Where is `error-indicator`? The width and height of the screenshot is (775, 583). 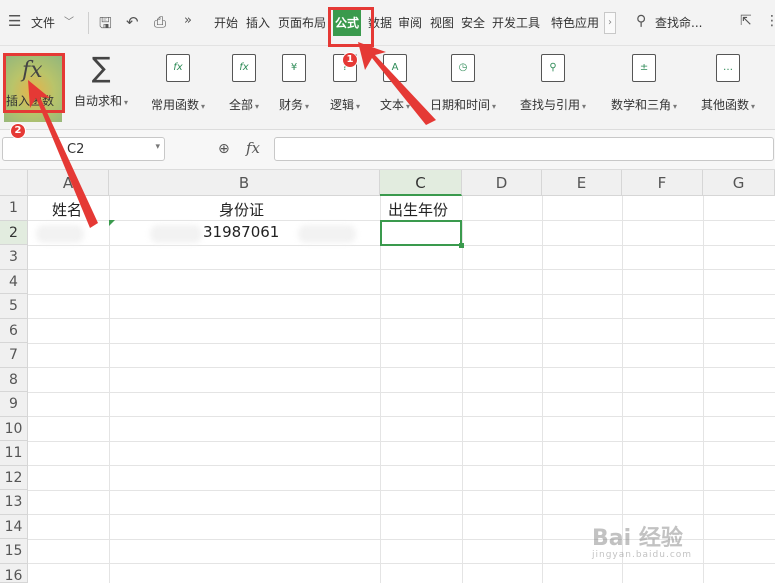 error-indicator is located at coordinates (112, 223).